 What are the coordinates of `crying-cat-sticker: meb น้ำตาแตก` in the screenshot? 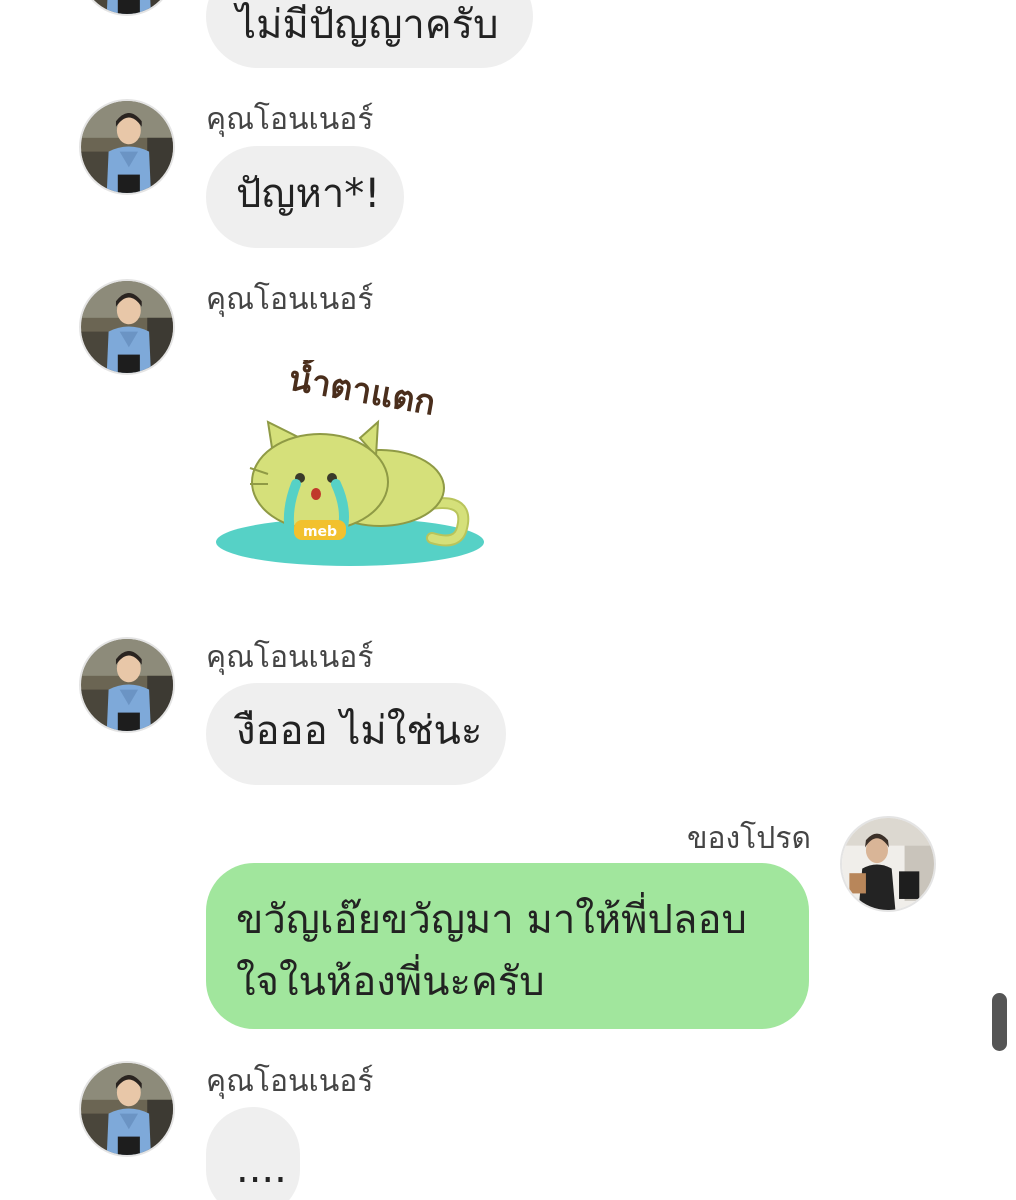 It's located at (350, 471).